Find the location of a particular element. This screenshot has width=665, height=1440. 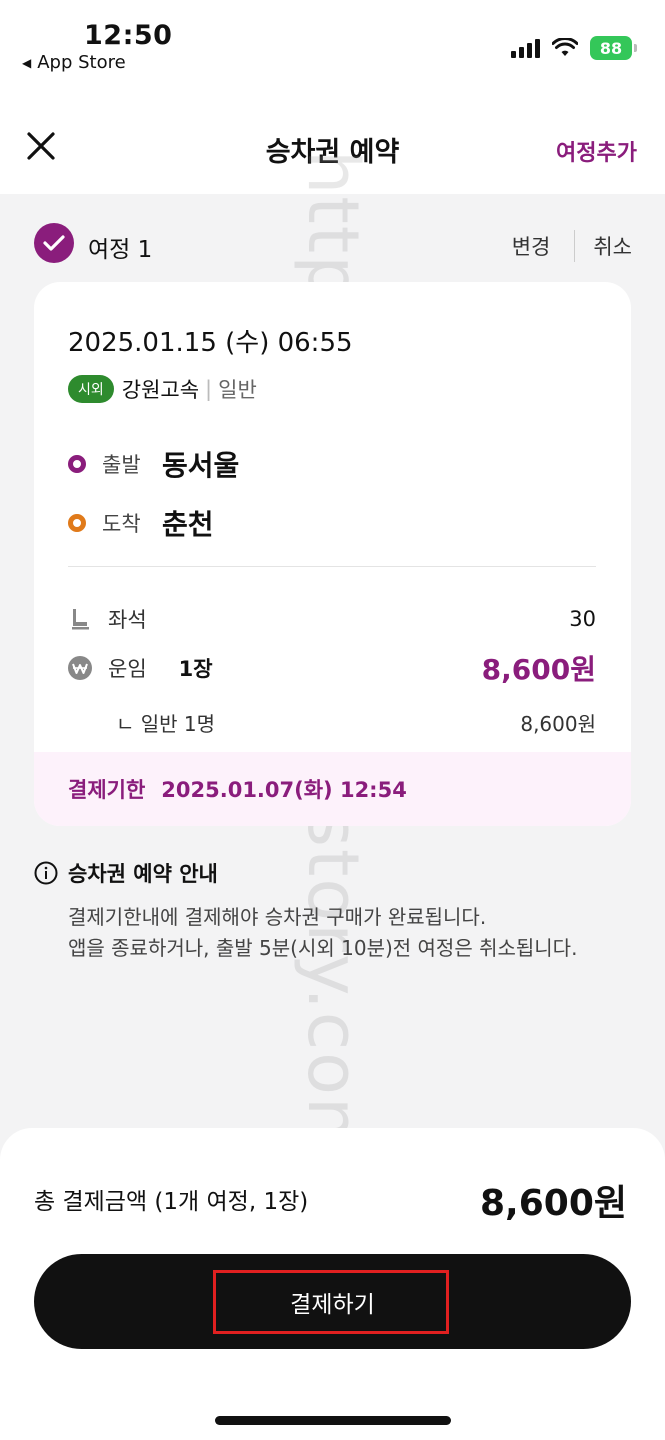

bus-grade: 일반 is located at coordinates (237, 390).